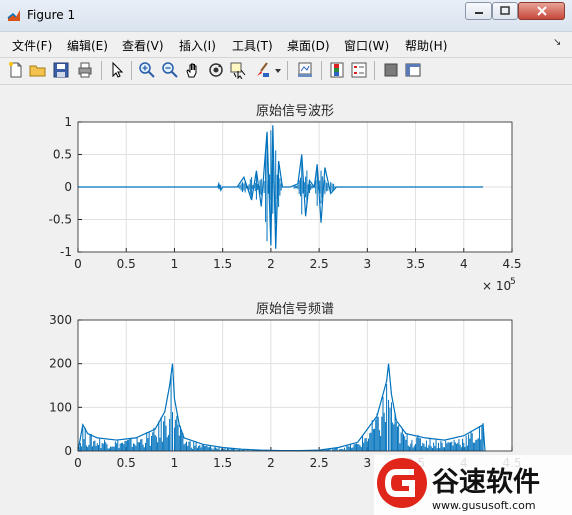  Describe the element at coordinates (62, 155) in the screenshot. I see `y-tick-label: 0.5` at that location.